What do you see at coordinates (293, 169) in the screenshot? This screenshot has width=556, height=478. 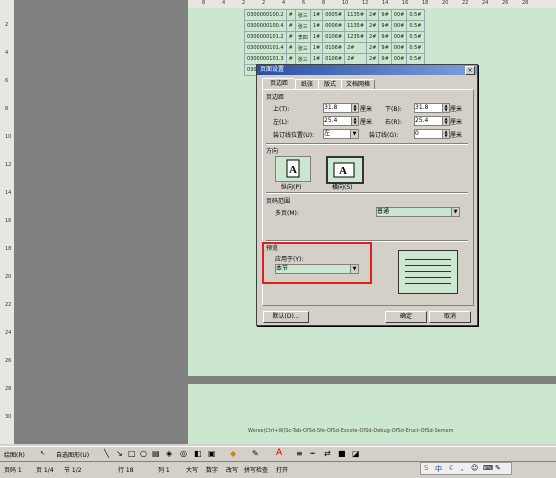 I see `portrait-option: A` at bounding box center [293, 169].